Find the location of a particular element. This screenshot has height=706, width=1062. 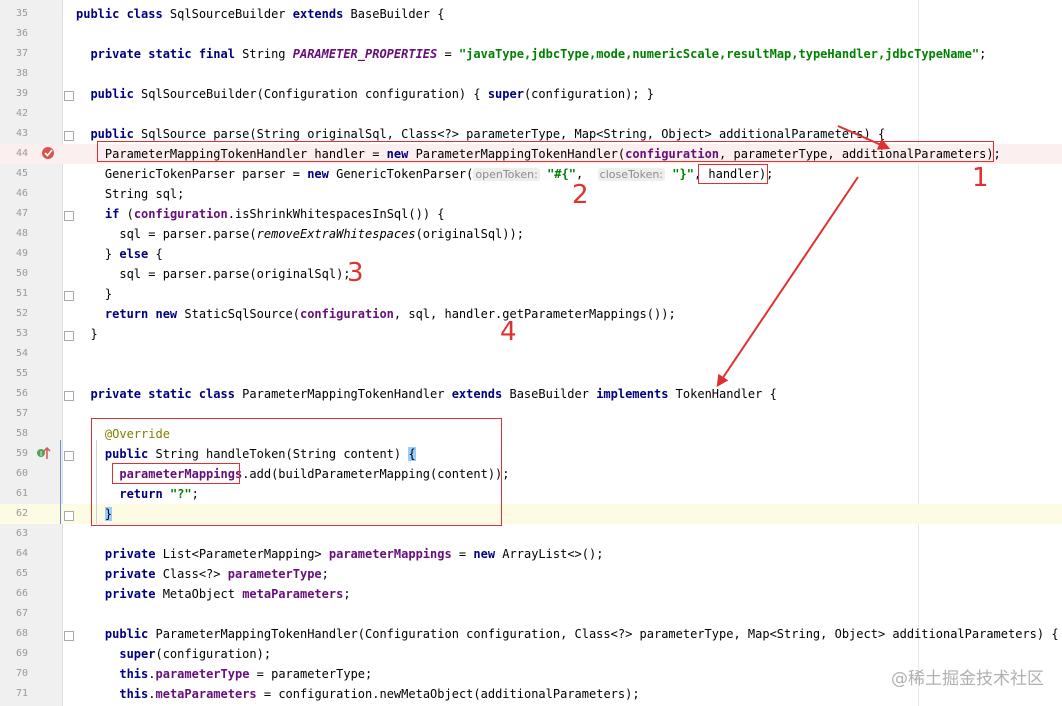

annotation-arrows is located at coordinates (803, 256).